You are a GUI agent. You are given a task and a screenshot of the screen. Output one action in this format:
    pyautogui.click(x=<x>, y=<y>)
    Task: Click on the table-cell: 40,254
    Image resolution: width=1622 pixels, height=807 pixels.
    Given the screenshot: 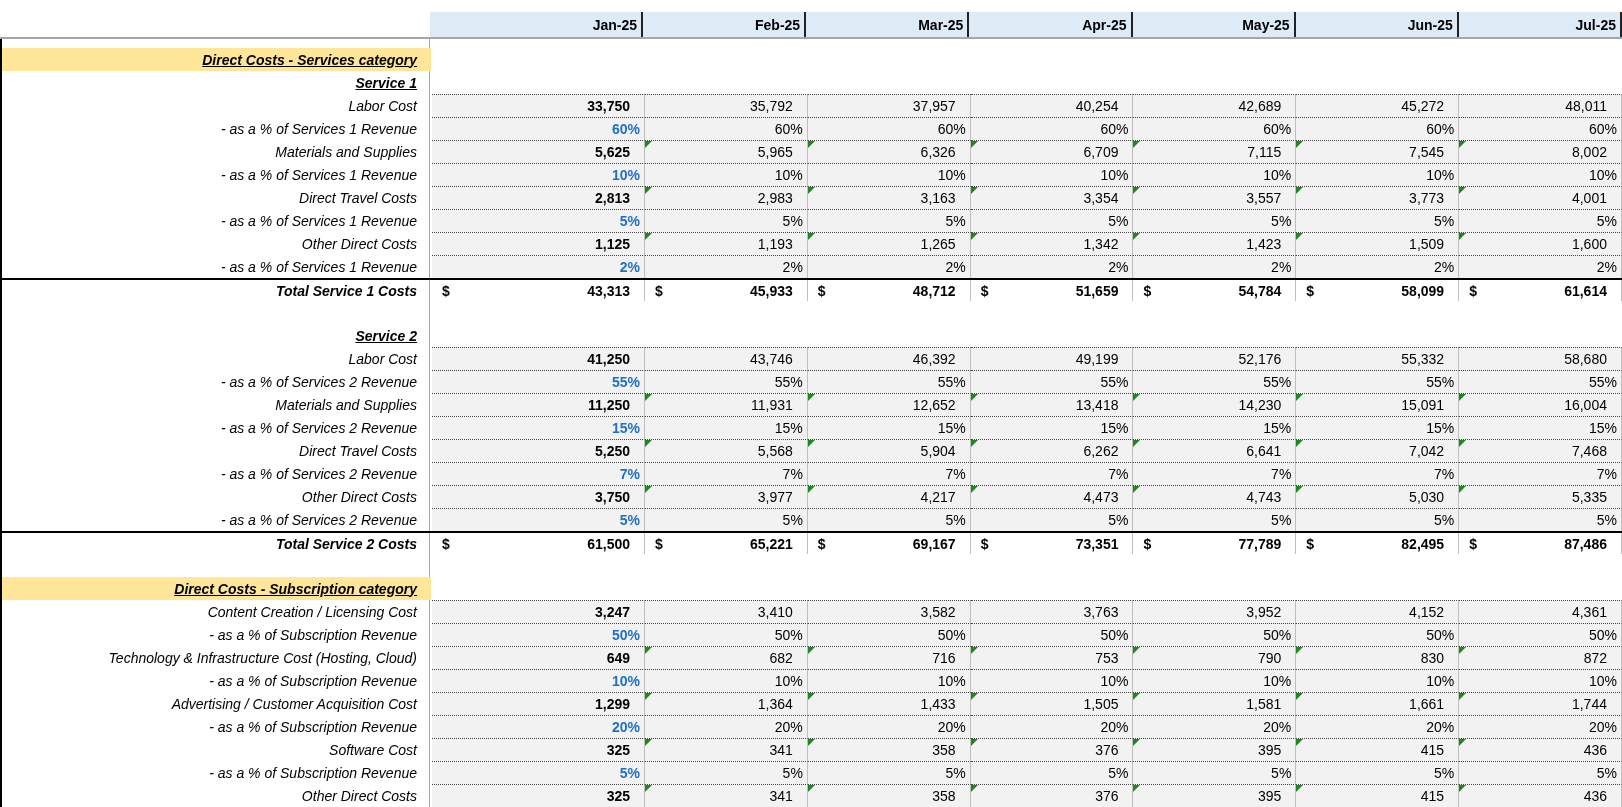 What is the action you would take?
    pyautogui.click(x=1052, y=105)
    